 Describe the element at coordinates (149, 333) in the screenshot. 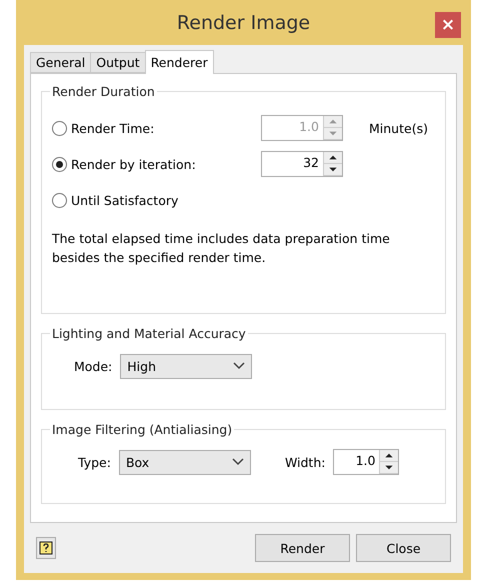

I see `group-title: Lighting and Material Accuracy` at that location.